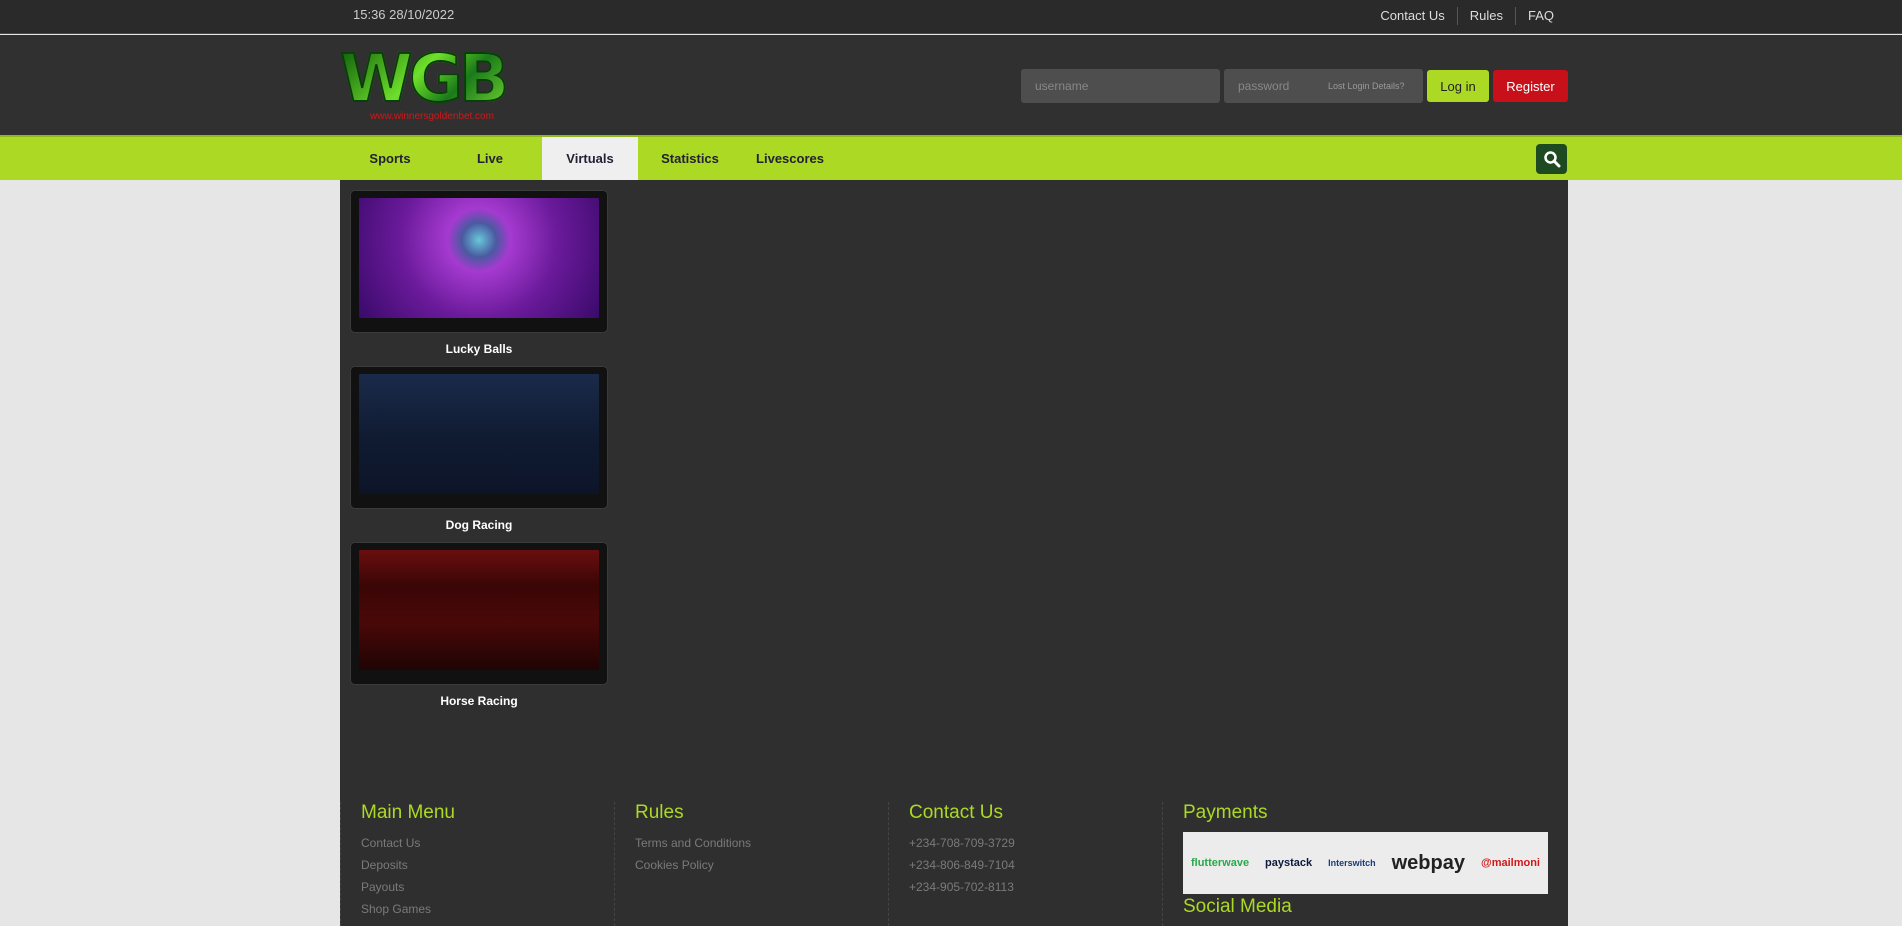  I want to click on faq-link: FAQ, so click(1540, 16).